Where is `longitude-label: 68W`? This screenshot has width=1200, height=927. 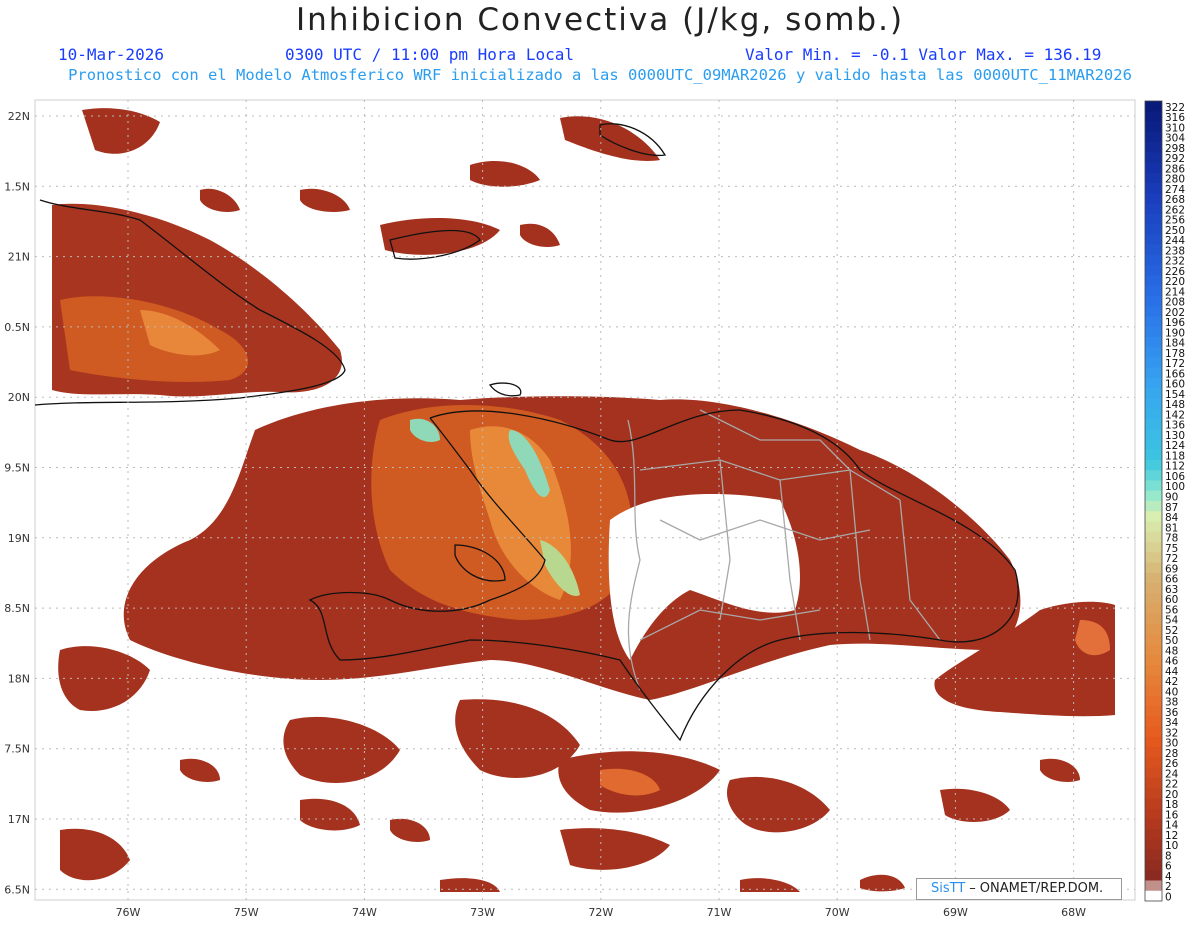
longitude-label: 68W is located at coordinates (1073, 912).